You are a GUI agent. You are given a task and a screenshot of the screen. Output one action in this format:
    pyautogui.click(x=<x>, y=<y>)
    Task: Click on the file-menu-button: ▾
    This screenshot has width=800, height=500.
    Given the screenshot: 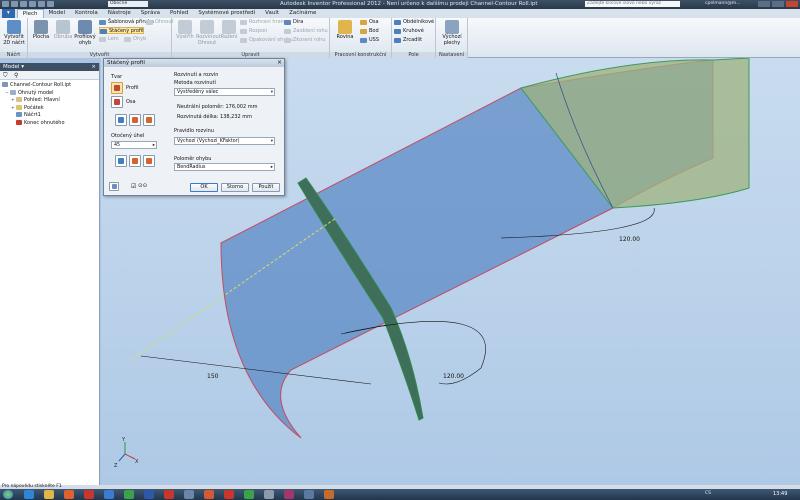 What is the action you would take?
    pyautogui.click(x=8, y=13)
    